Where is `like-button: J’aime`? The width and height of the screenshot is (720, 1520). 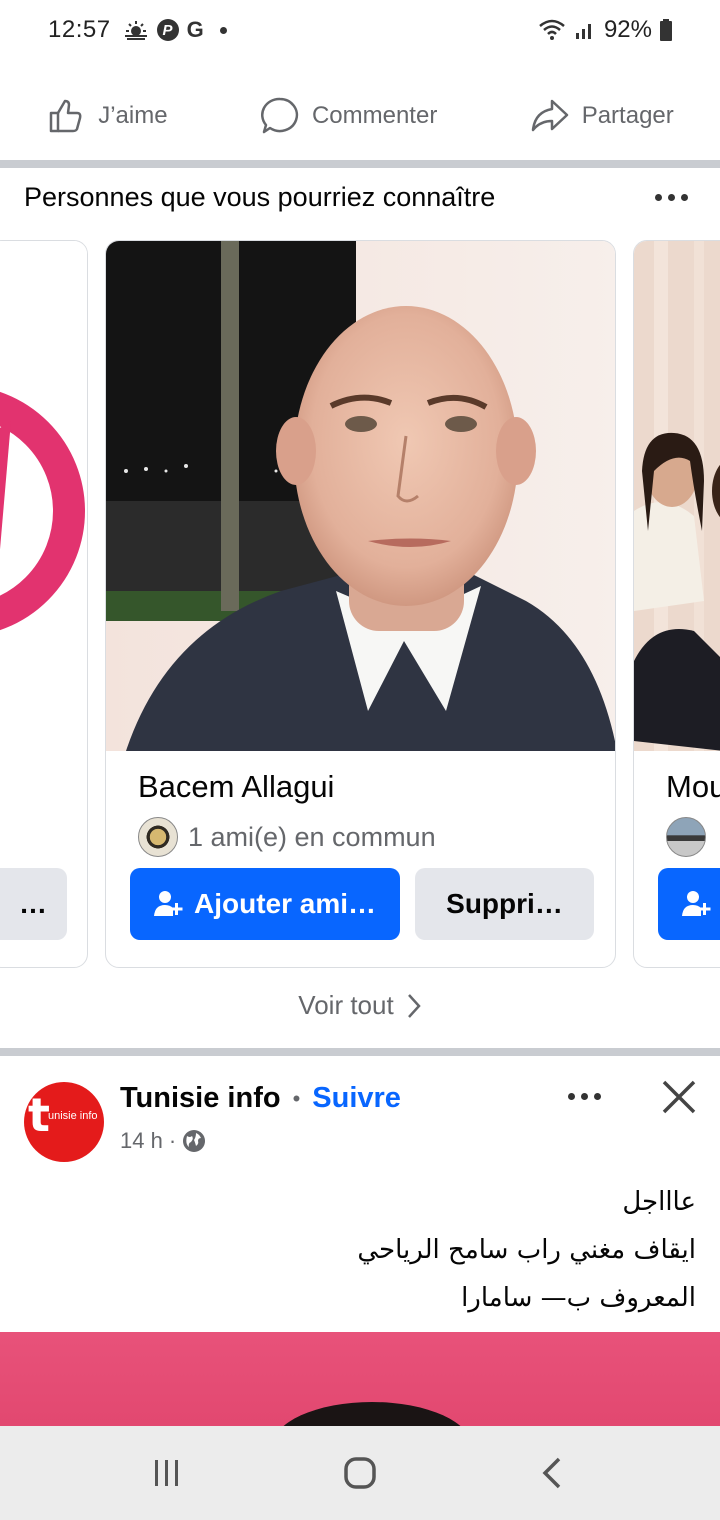
like-button: J’aime is located at coordinates (107, 116).